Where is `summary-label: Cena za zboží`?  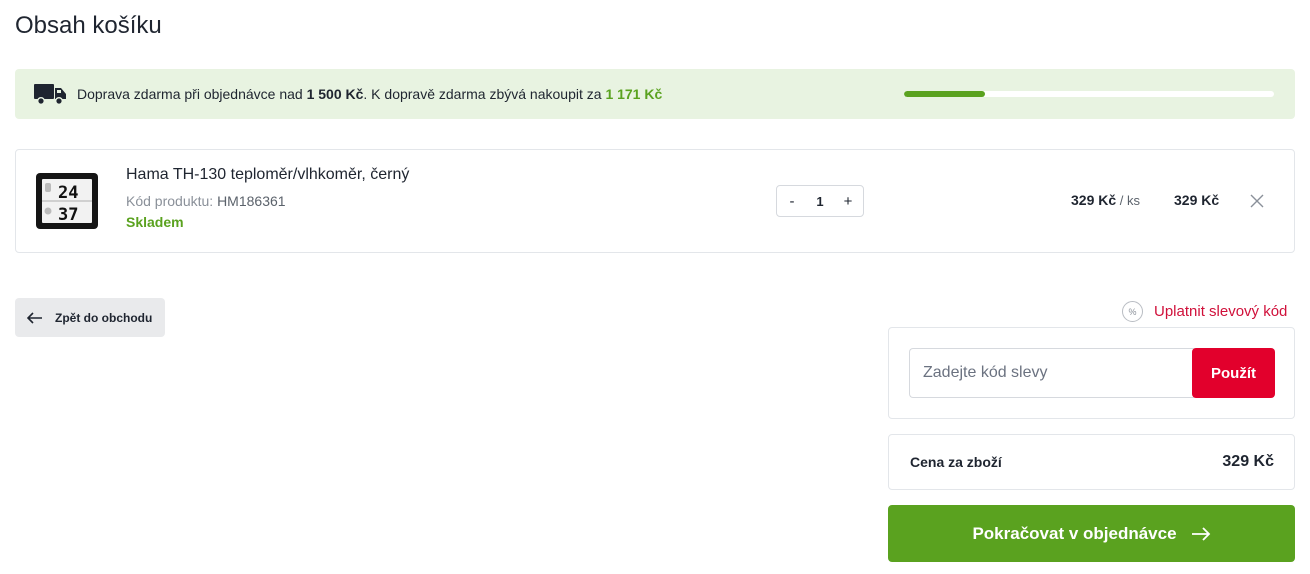
summary-label: Cena za zboží is located at coordinates (956, 462).